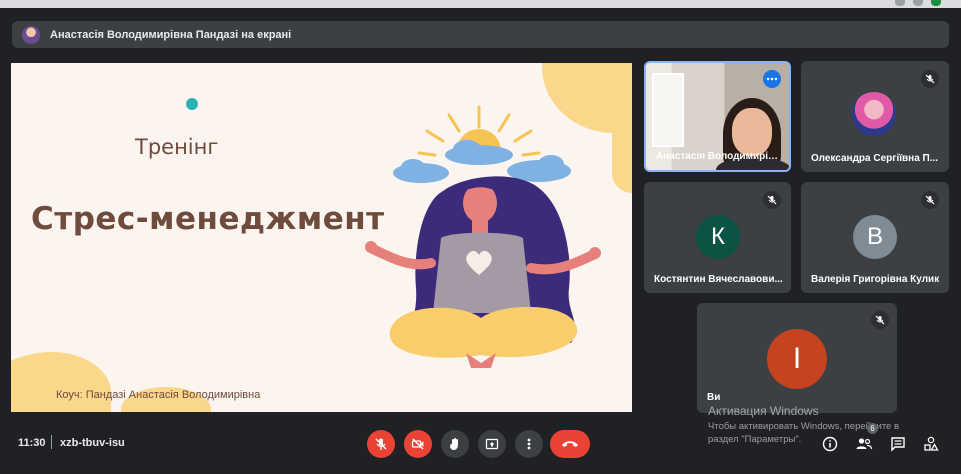 The width and height of the screenshot is (961, 474). I want to click on activities-icon, so click(931, 443).